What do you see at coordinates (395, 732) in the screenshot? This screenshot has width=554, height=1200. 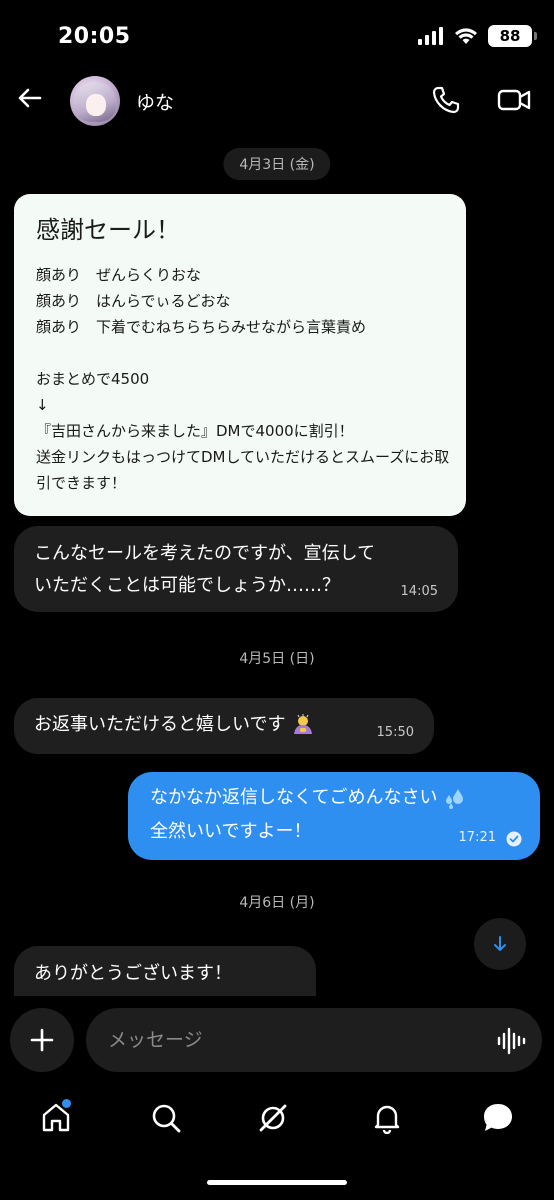 I see `message-time: 15:50` at bounding box center [395, 732].